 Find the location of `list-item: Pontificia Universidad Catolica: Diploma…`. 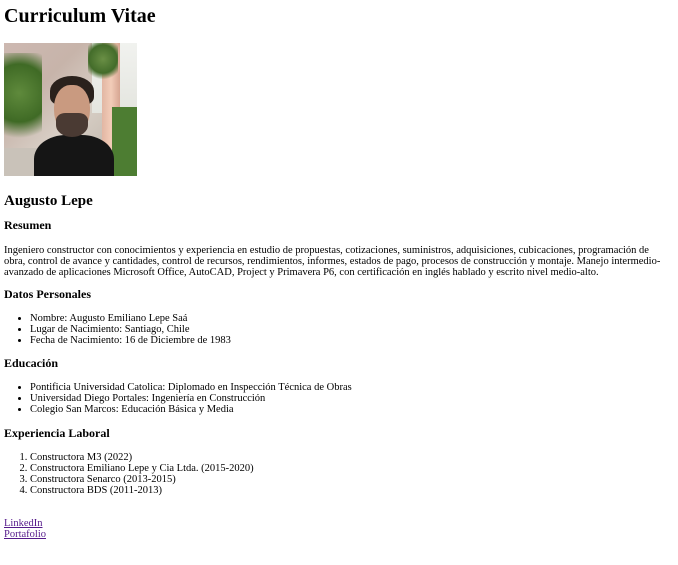

list-item: Pontificia Universidad Catolica: Diploma… is located at coordinates (351, 387).